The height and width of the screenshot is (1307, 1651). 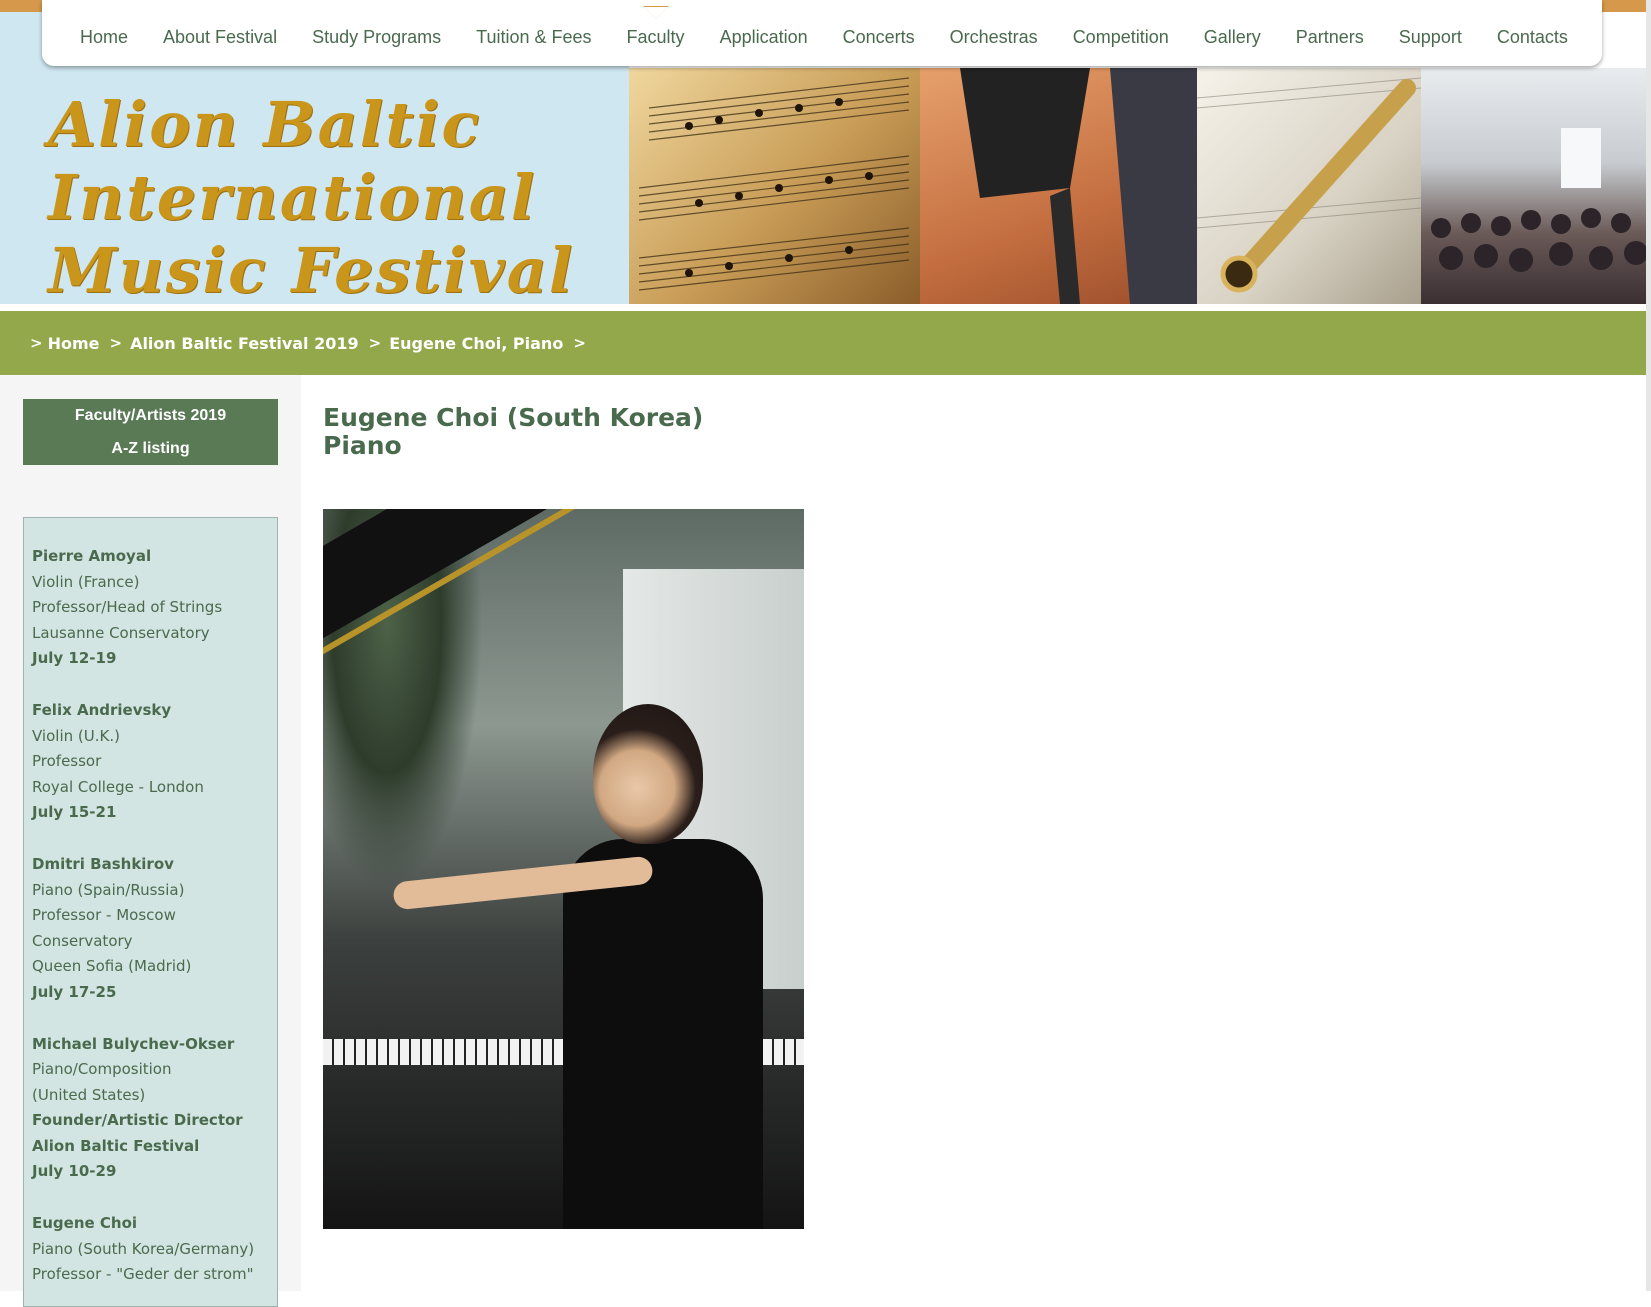 What do you see at coordinates (1232, 37) in the screenshot?
I see `nav-gallery: Gallery` at bounding box center [1232, 37].